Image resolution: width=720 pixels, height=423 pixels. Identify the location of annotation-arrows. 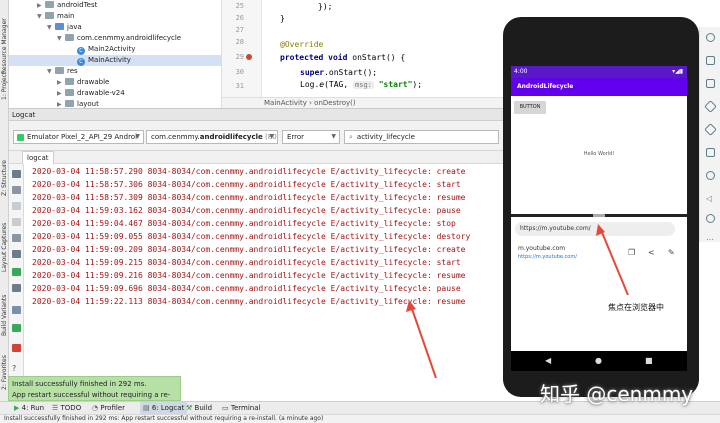
(517, 301).